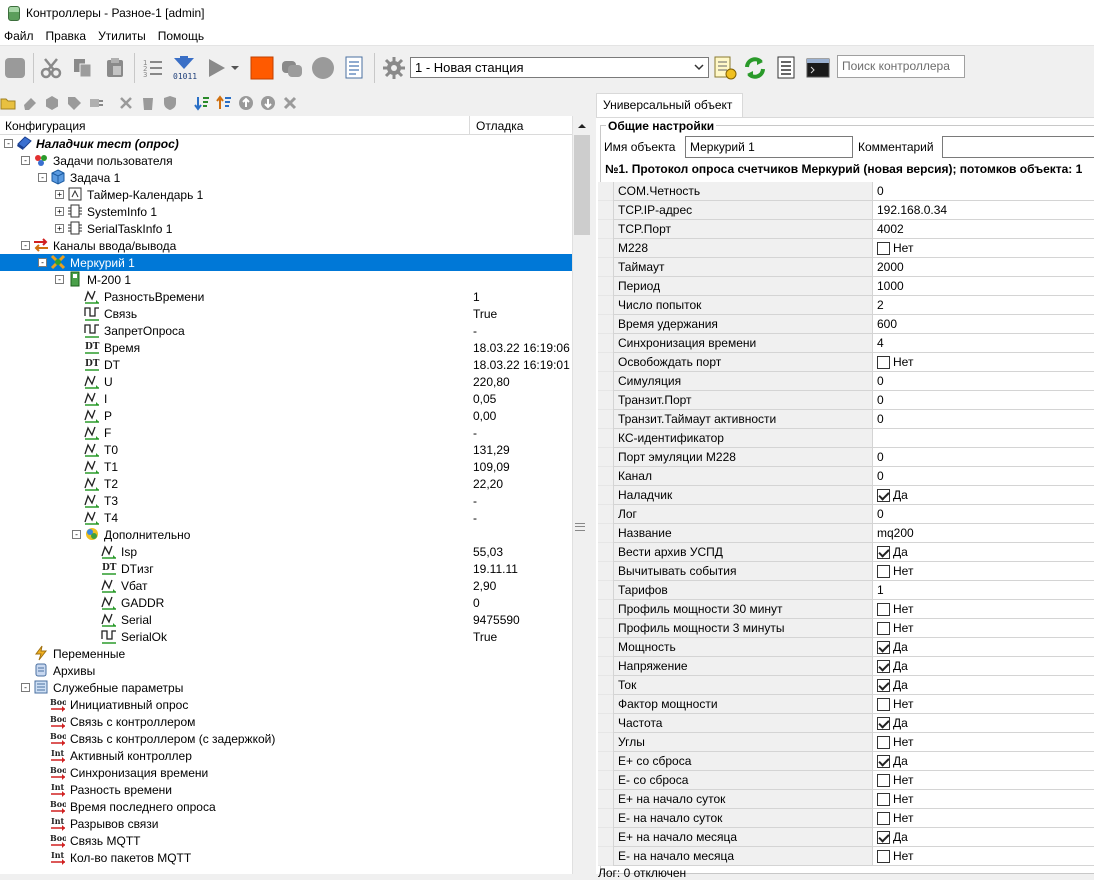 This screenshot has width=1094, height=880. What do you see at coordinates (153, 68) in the screenshot?
I see `numbered-list-icon: 123` at bounding box center [153, 68].